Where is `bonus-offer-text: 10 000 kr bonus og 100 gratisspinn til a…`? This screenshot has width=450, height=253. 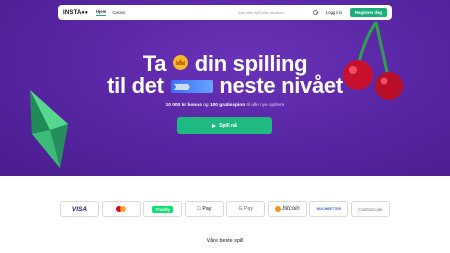
bonus-offer-text: 10 000 kr bonus og 100 gratisspinn til a… is located at coordinates (225, 105).